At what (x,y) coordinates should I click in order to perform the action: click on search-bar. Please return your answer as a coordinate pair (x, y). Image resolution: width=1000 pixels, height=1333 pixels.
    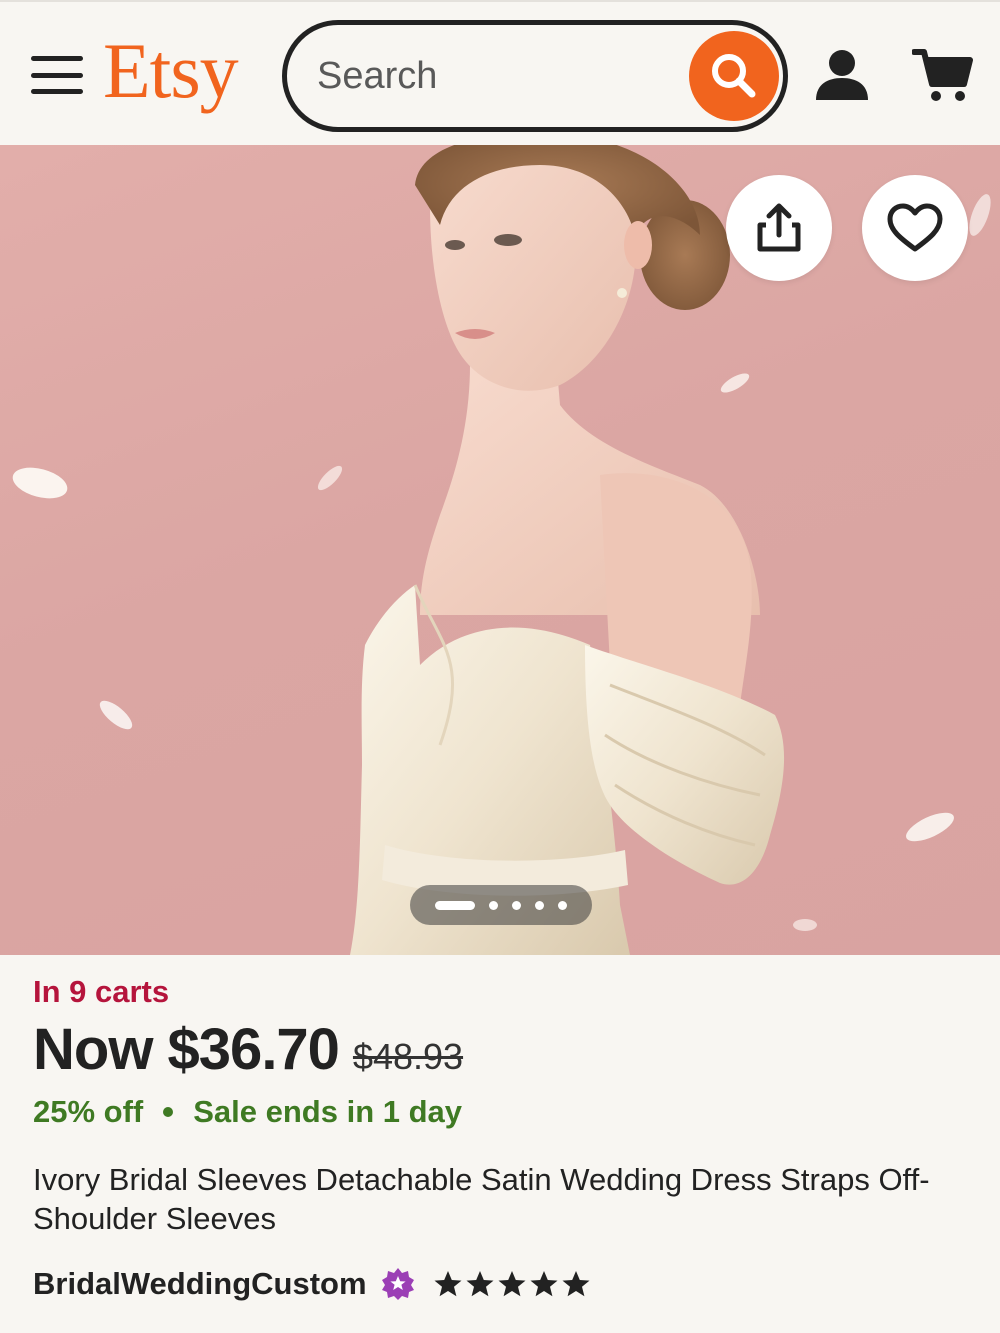
    Looking at the image, I should click on (535, 76).